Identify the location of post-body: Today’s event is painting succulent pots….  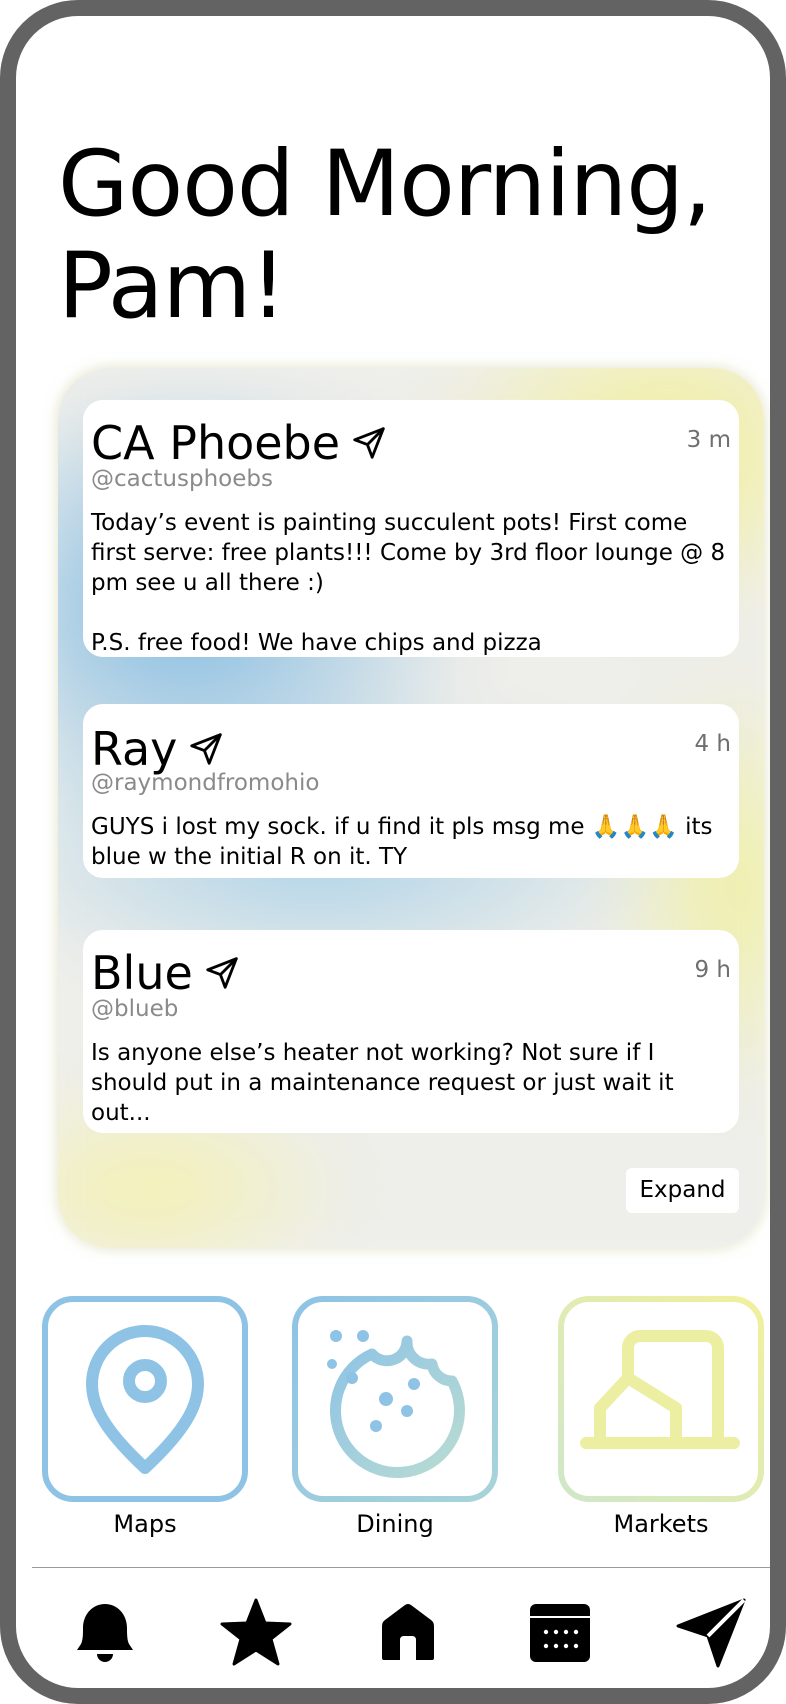
(408, 583).